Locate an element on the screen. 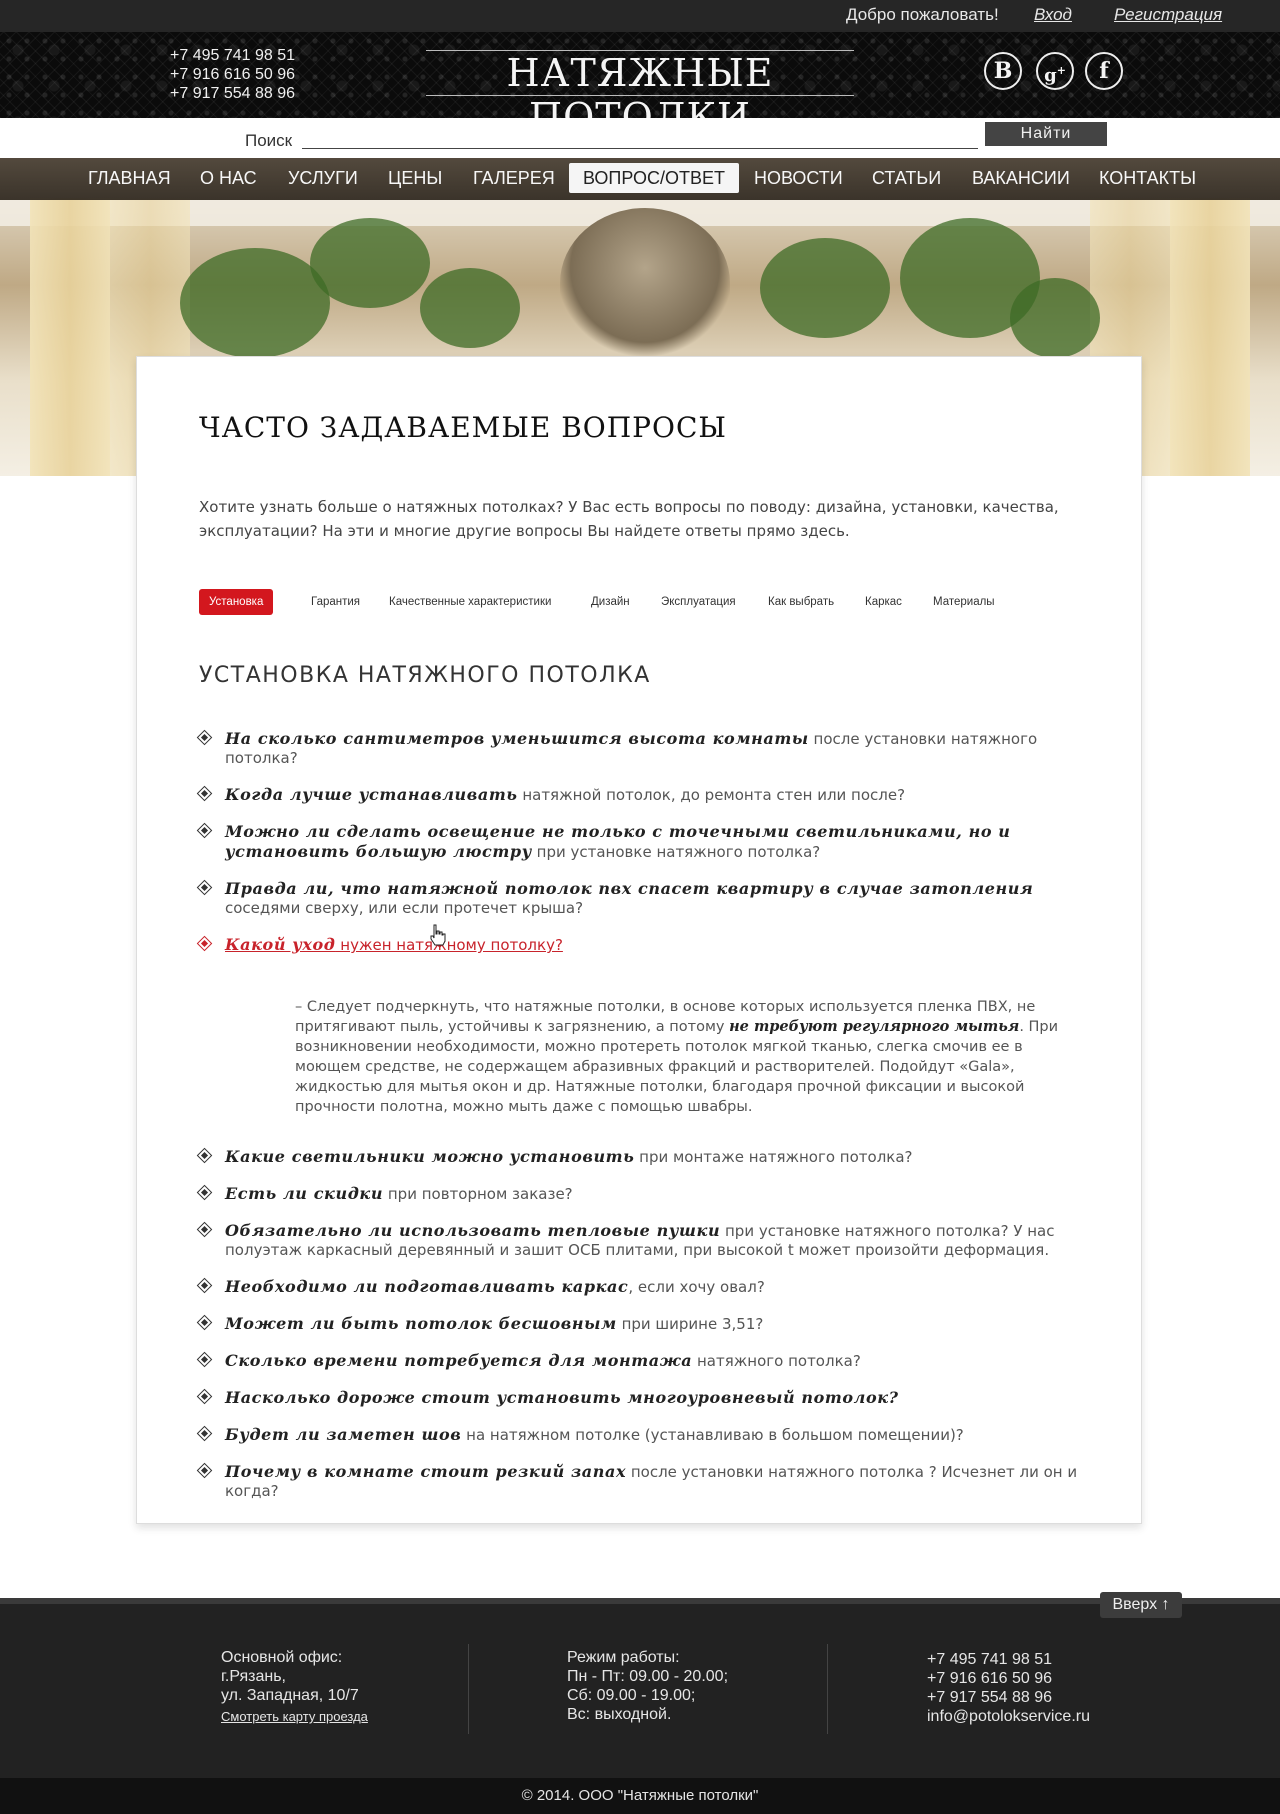 The width and height of the screenshot is (1280, 1814). nav-item-services: УСЛУГИ is located at coordinates (323, 178).